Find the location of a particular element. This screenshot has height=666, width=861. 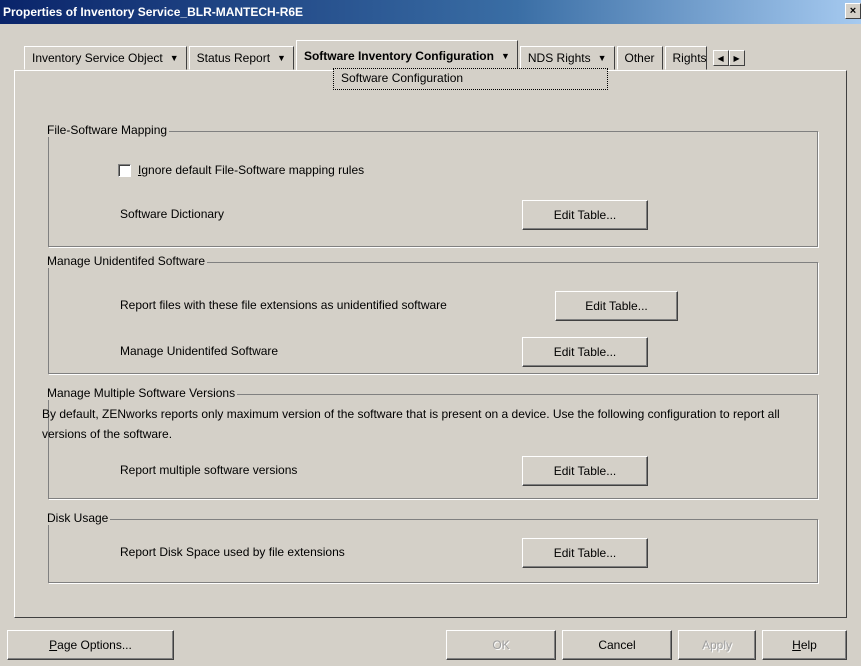

tab-software-inventory-configuration: Software Inventory Configuration ▼ is located at coordinates (406, 55).